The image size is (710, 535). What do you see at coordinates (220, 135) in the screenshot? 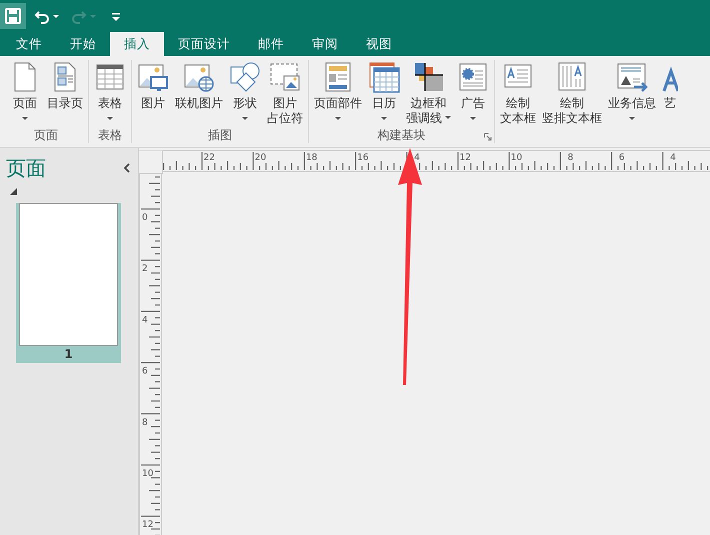
I see `group-label: 插图` at bounding box center [220, 135].